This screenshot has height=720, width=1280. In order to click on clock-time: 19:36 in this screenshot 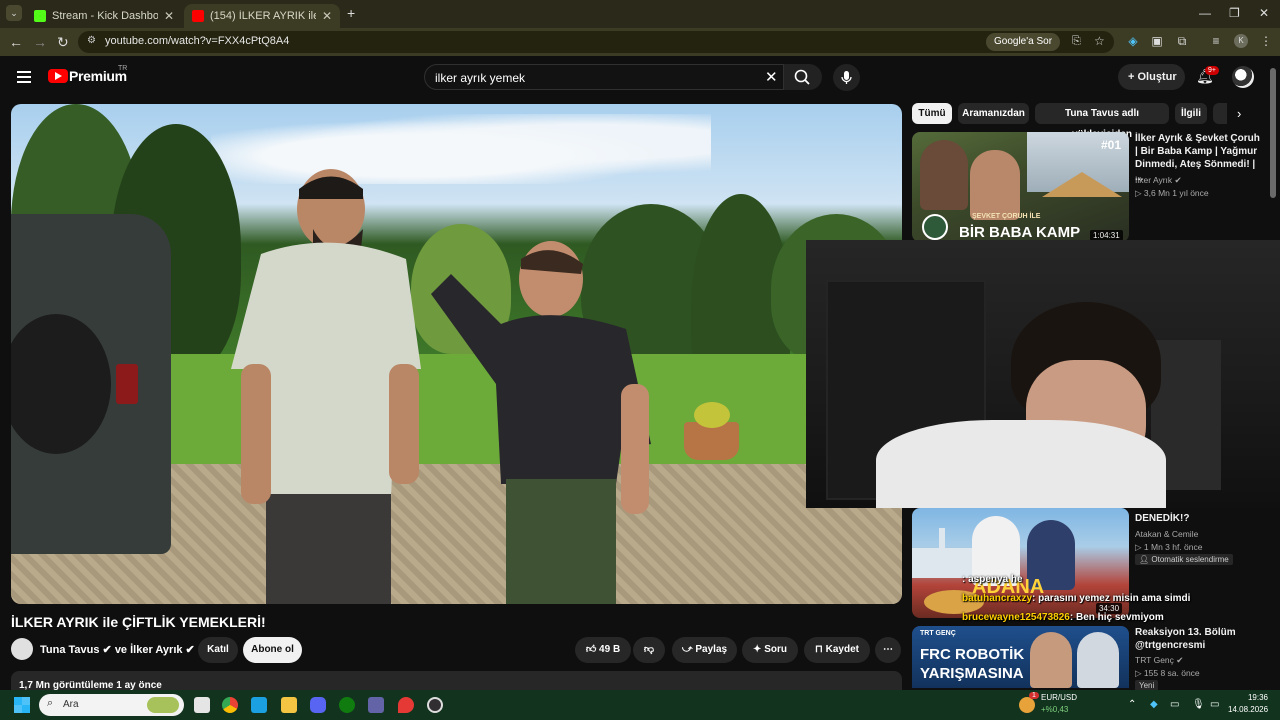, I will do `click(1250, 697)`.